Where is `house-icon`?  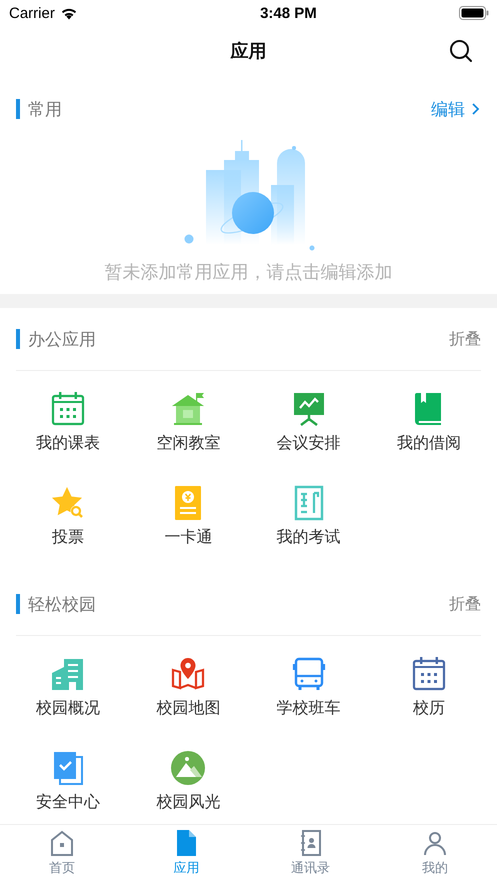 house-icon is located at coordinates (188, 409).